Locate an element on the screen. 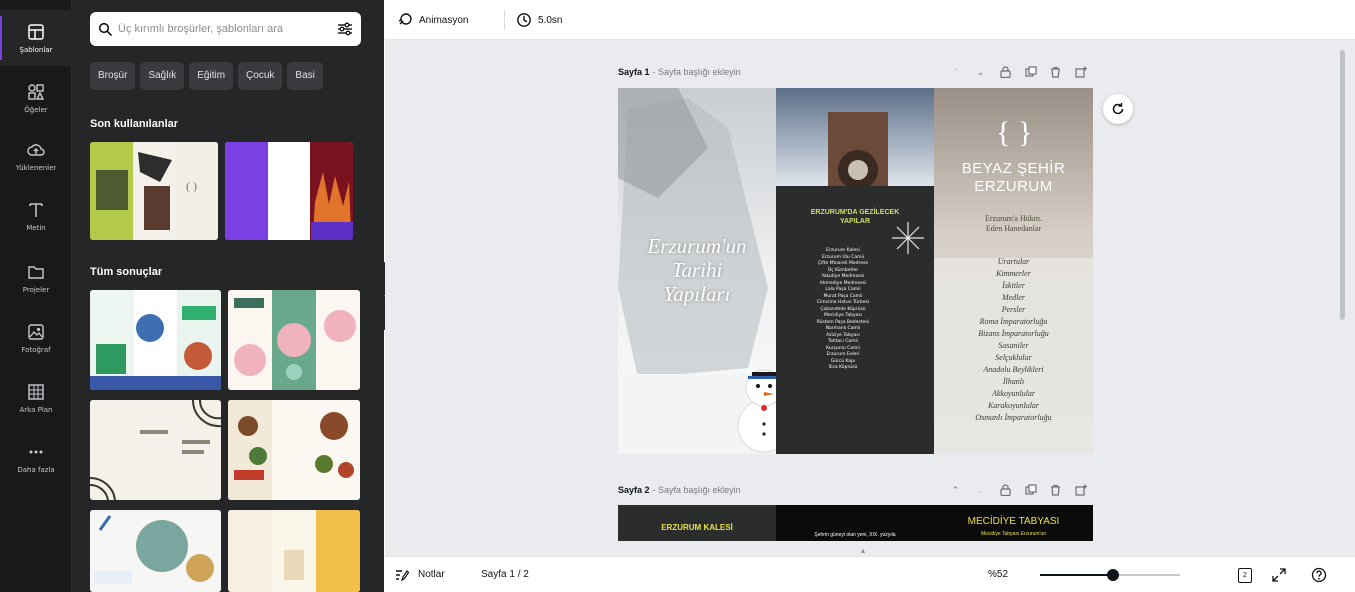 This screenshot has width=1355, height=592. rail-item-text: Metin is located at coordinates (36, 216).